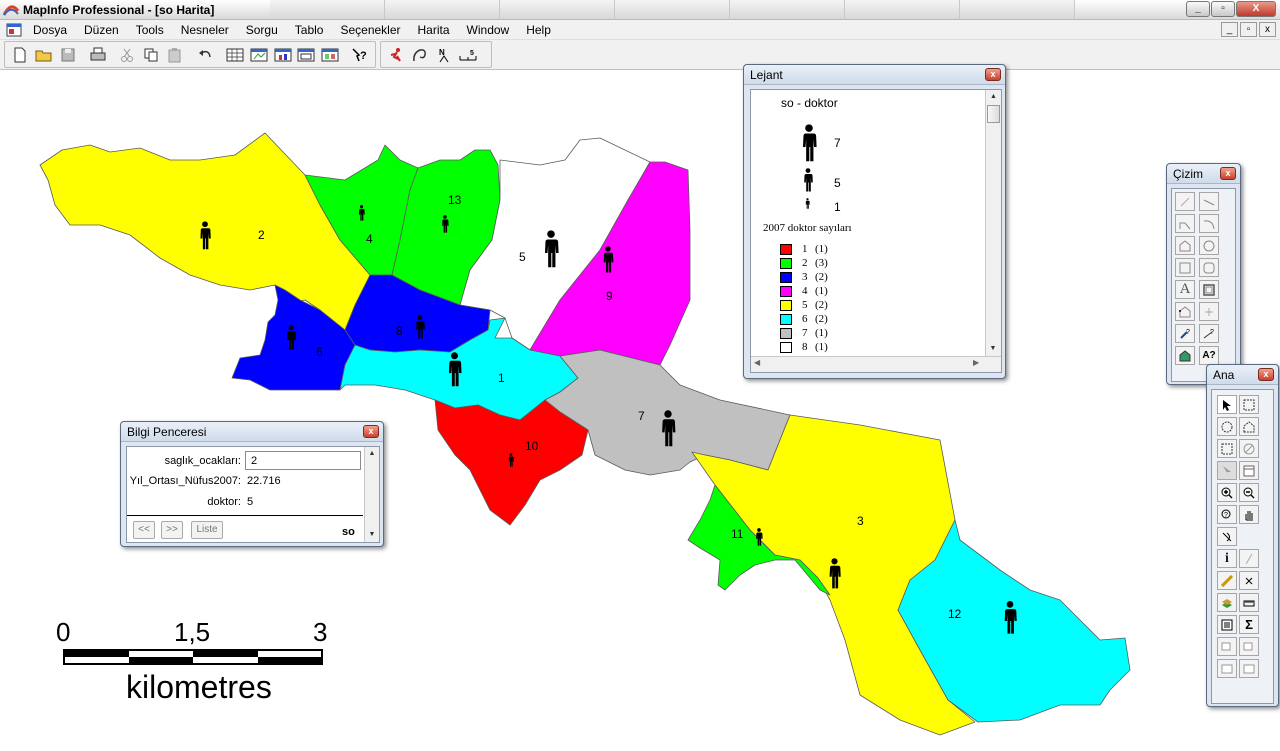  What do you see at coordinates (976, 362) in the screenshot?
I see `scroll-right-arrow-icon: ▶` at bounding box center [976, 362].